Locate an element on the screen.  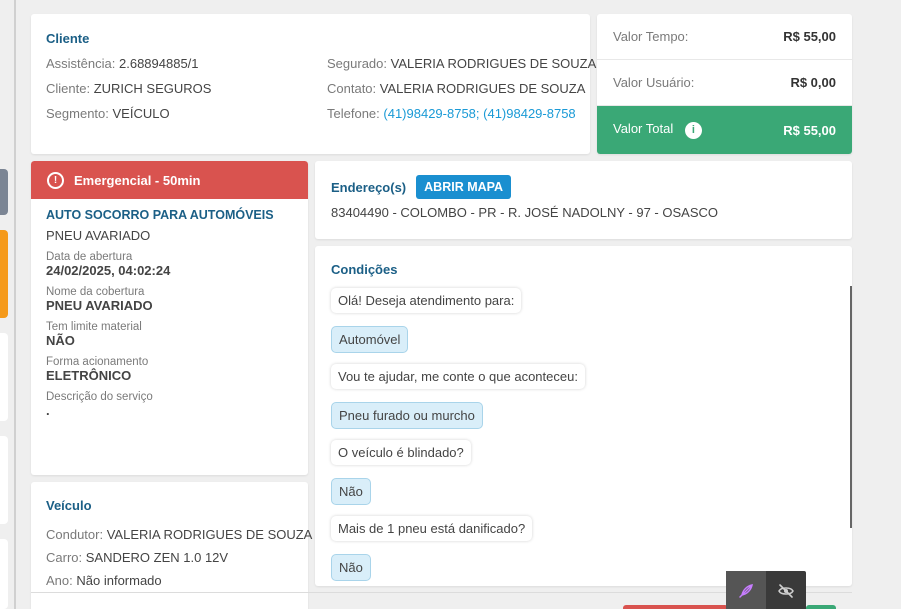
cliente-row: Cliente: ZURICH SEGUROS is located at coordinates (128, 88).